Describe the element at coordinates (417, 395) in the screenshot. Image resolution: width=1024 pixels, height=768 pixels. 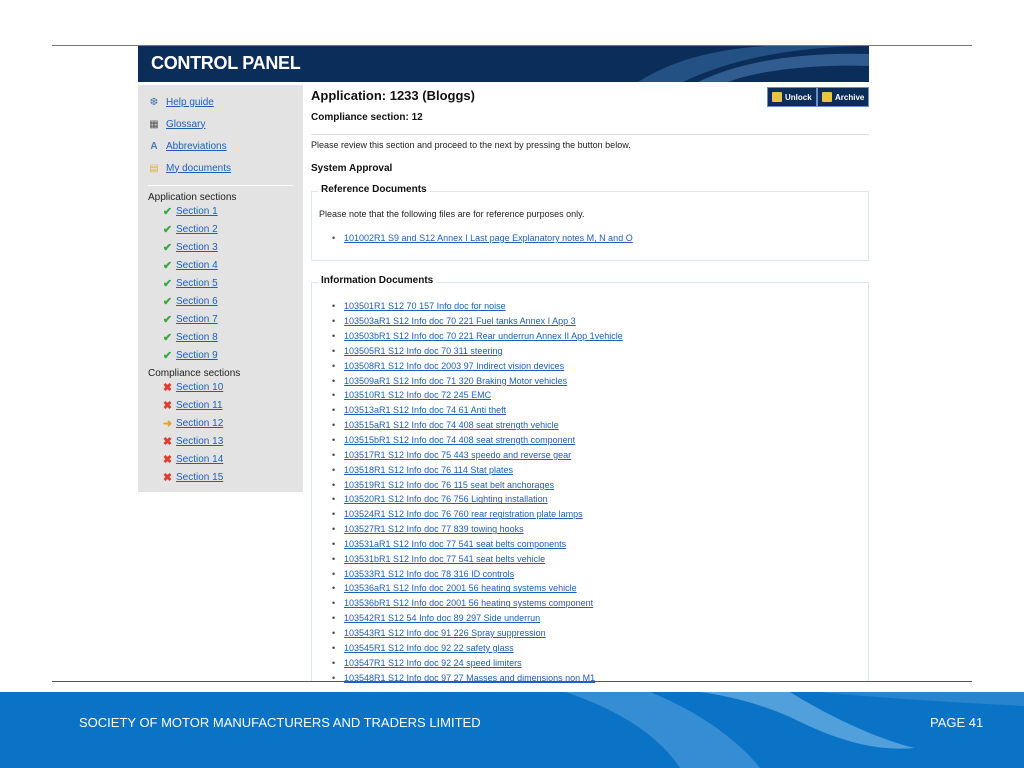
I see `information-document-link: 103510R1 S12 Info doc 72 245 EMC` at that location.